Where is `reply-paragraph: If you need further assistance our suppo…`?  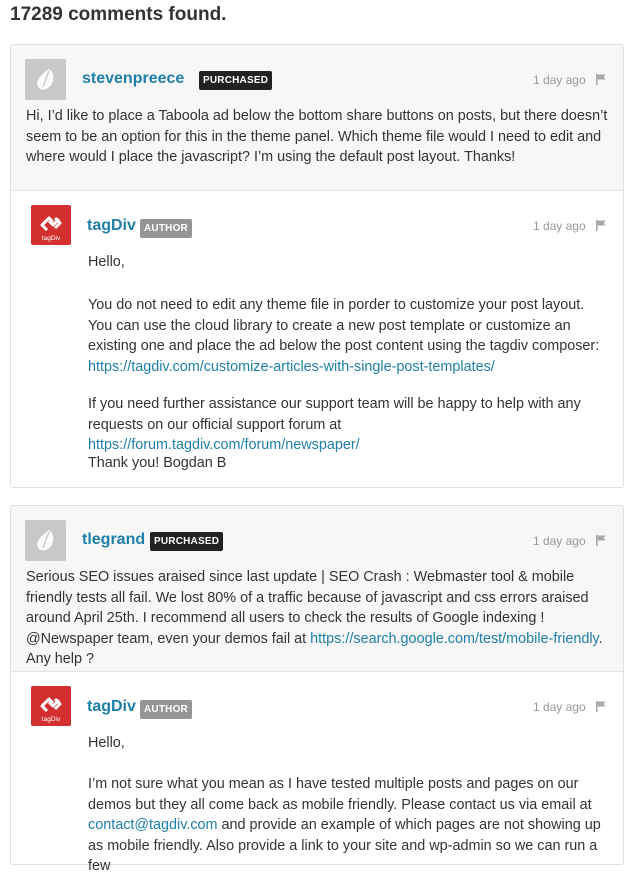
reply-paragraph: If you need further assistance our suppo… is located at coordinates (334, 424).